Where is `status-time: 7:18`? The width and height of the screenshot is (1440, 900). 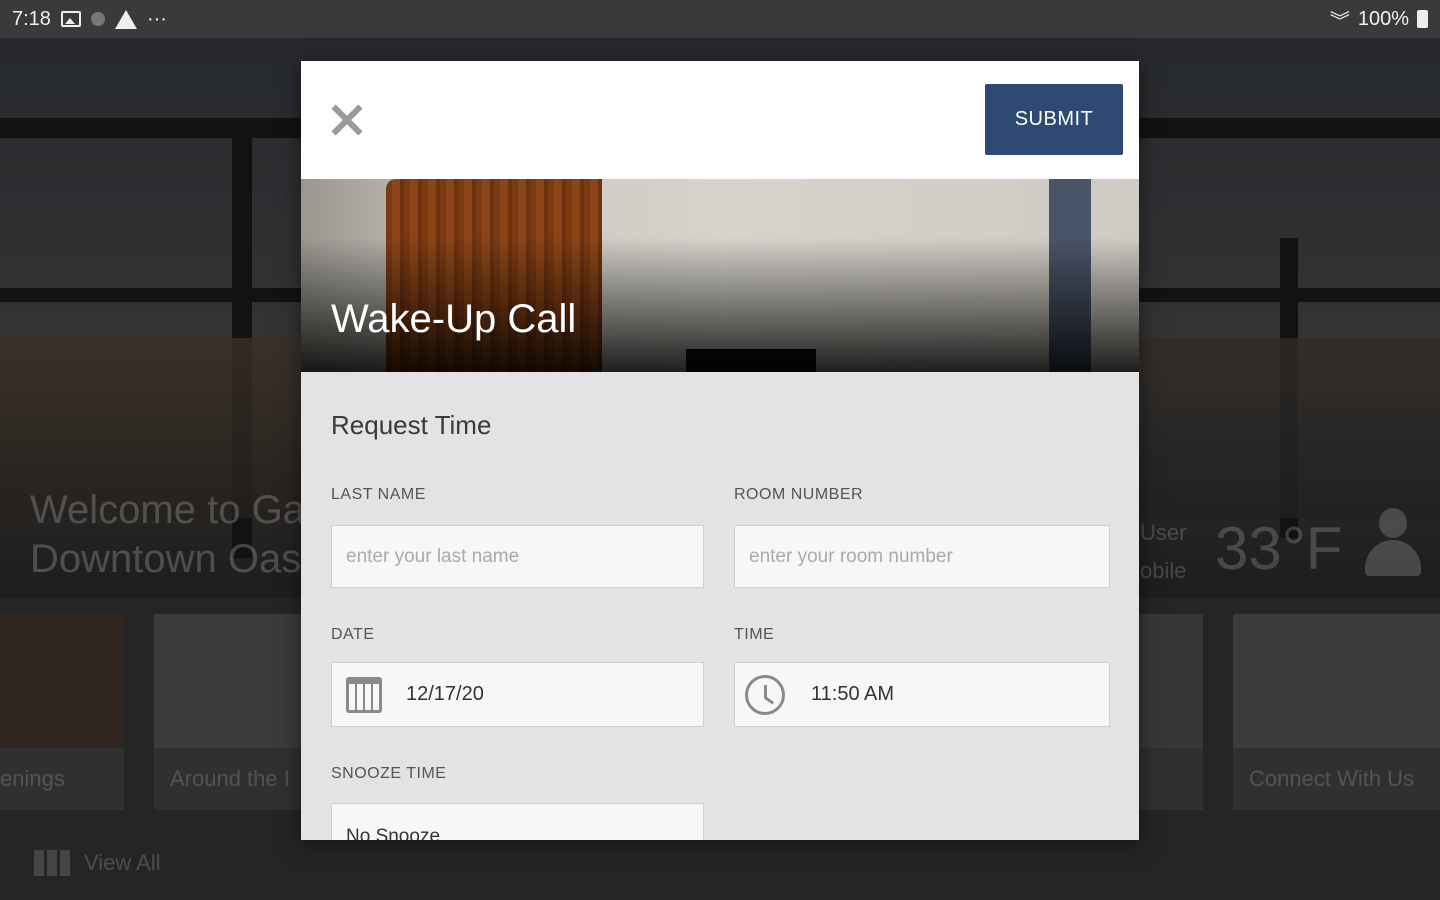 status-time: 7:18 is located at coordinates (31, 18).